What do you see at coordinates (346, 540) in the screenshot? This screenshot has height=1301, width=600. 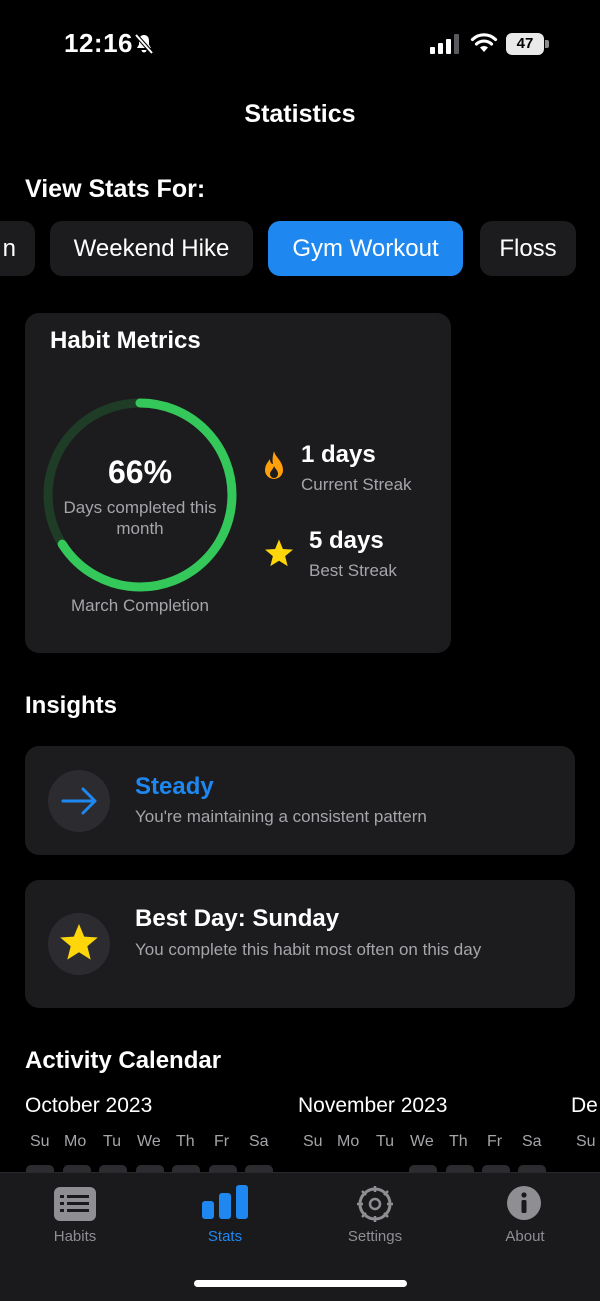 I see `best-streak-value: 5 days` at bounding box center [346, 540].